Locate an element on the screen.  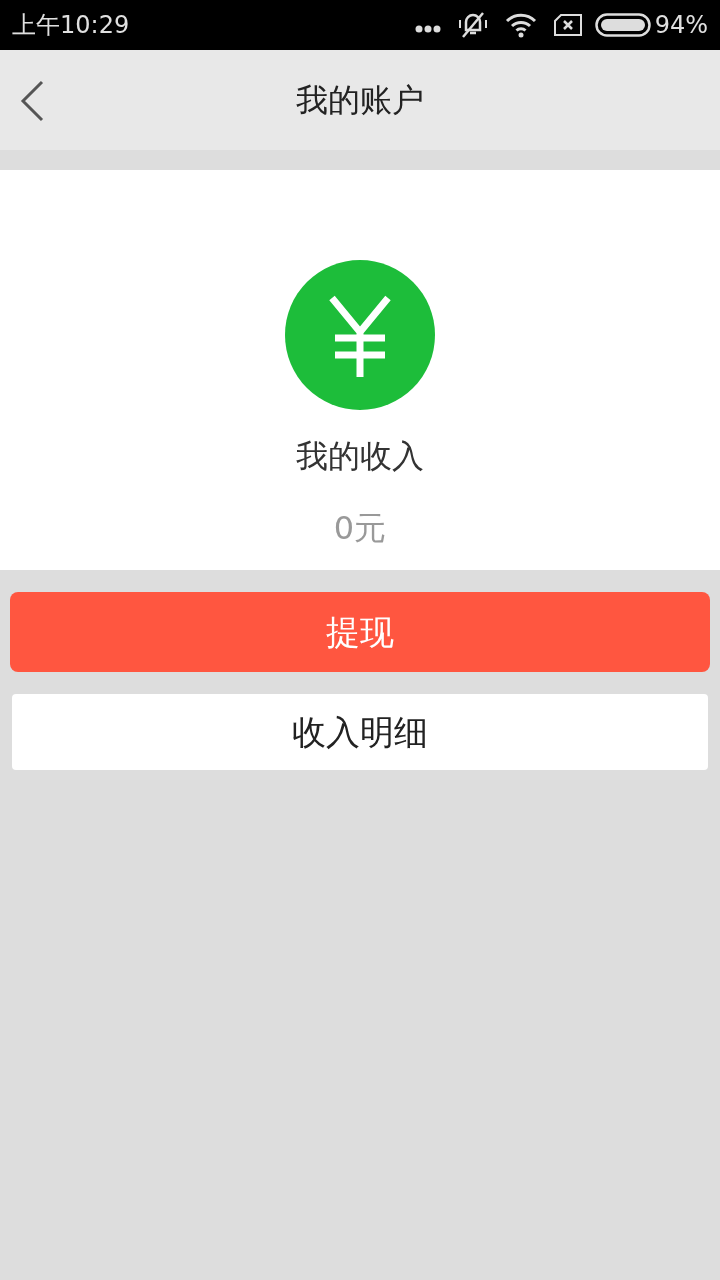
page-title: 我的账户 is located at coordinates (360, 100).